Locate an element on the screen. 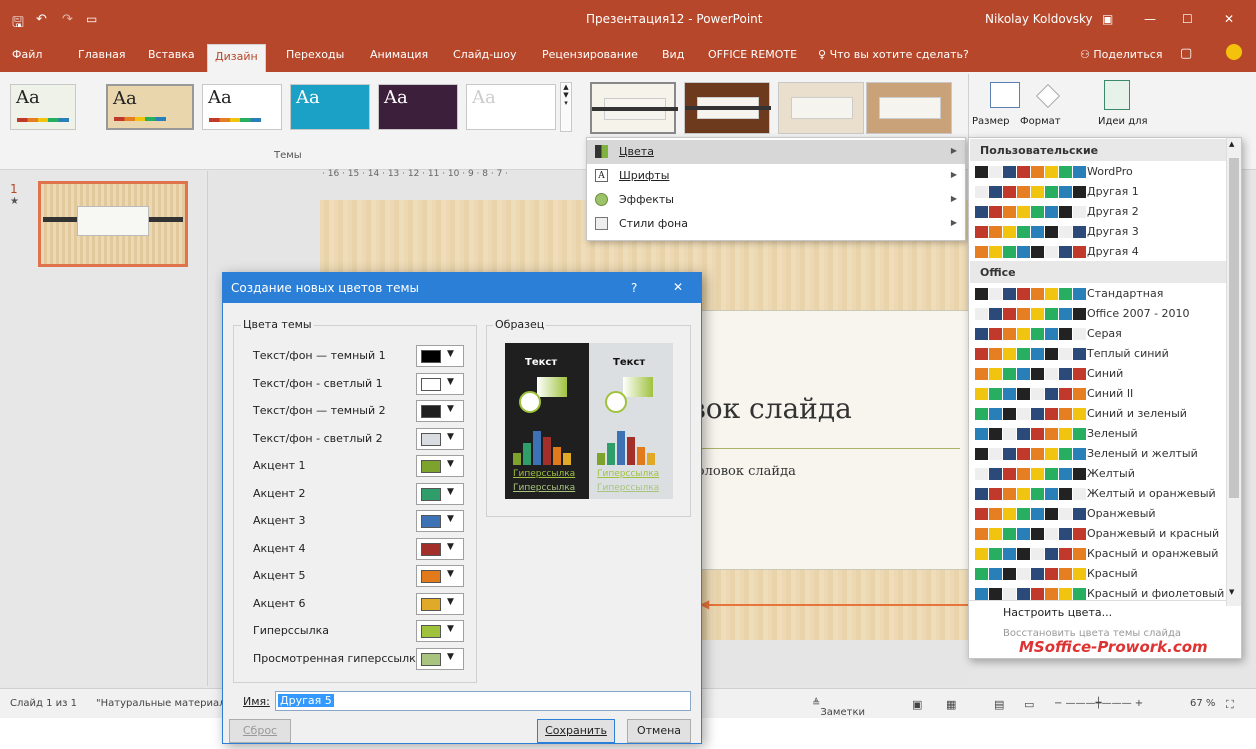  close-icon: ✕ is located at coordinates (1229, 19).